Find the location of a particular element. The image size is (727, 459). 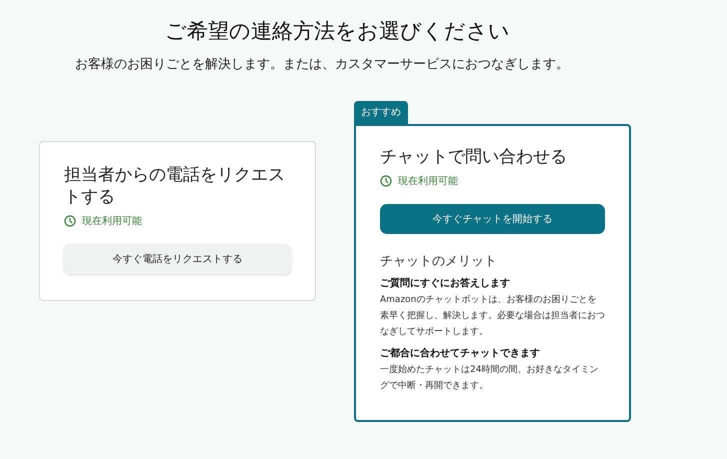

page-heading: ご希望の連絡方法をお選びください is located at coordinates (338, 31).